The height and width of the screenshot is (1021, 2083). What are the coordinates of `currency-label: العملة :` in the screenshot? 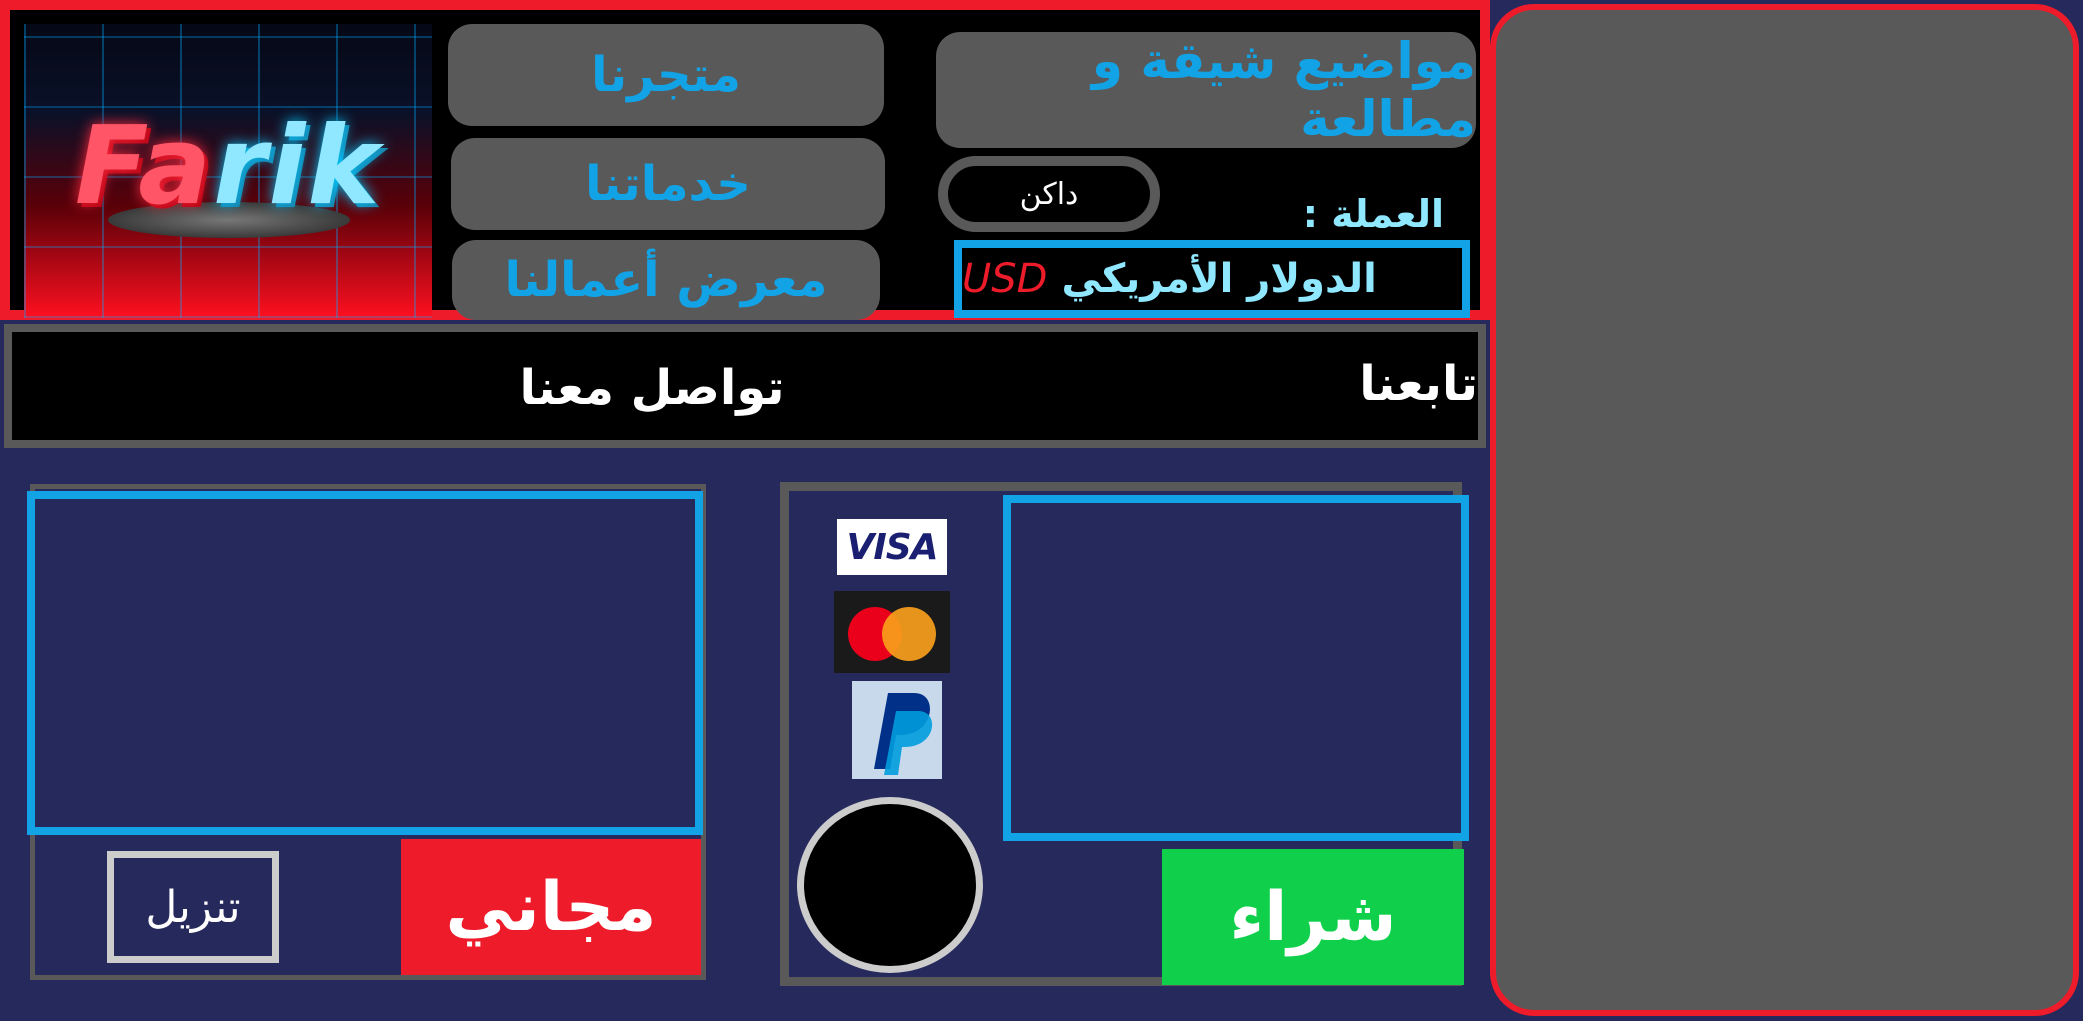 It's located at (1373, 214).